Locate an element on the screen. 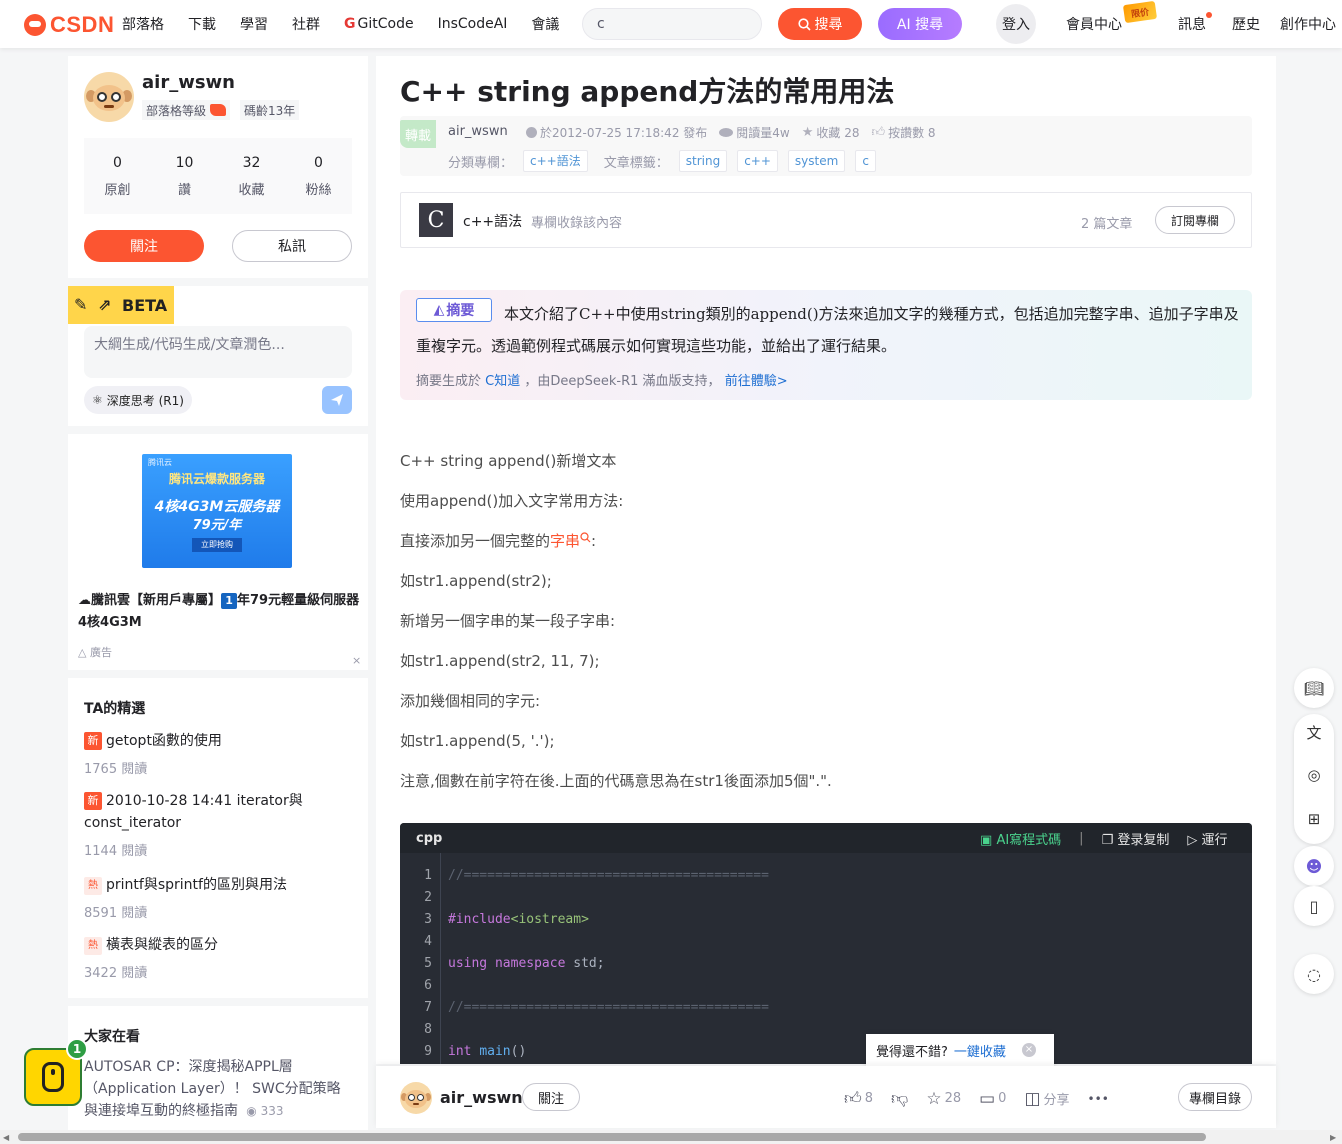 This screenshot has width=1342, height=1144. stat-fans: 0 粉絲 is located at coordinates (319, 176).